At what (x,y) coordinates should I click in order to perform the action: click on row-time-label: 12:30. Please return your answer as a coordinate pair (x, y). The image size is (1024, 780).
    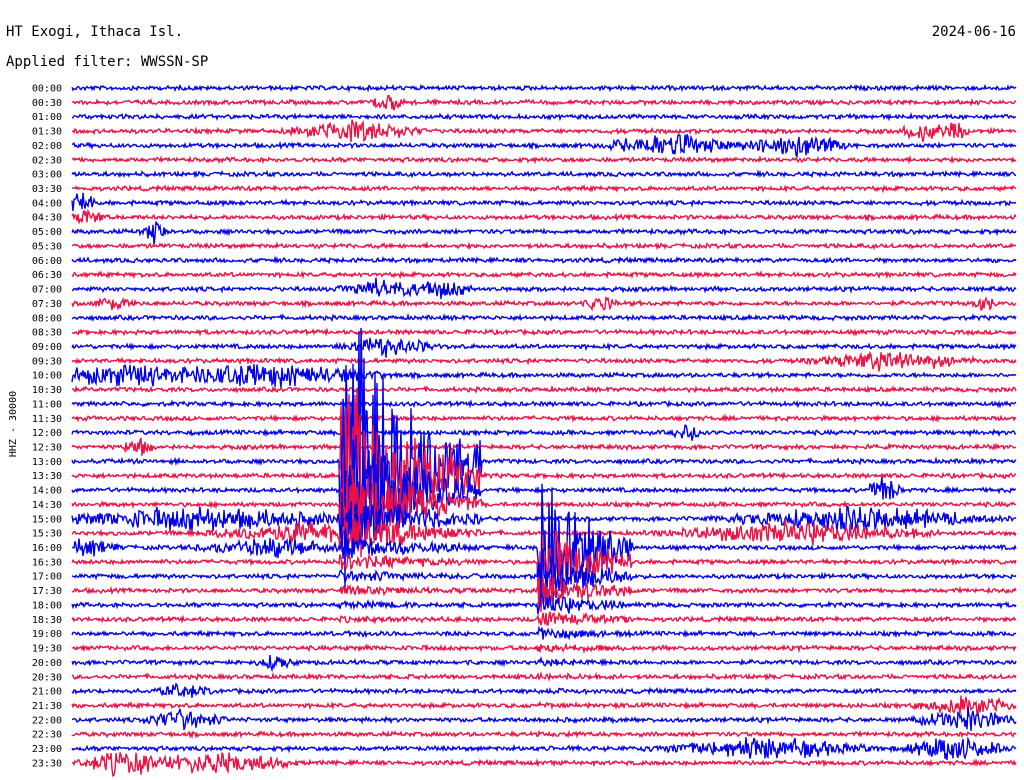
    Looking at the image, I should click on (47, 448).